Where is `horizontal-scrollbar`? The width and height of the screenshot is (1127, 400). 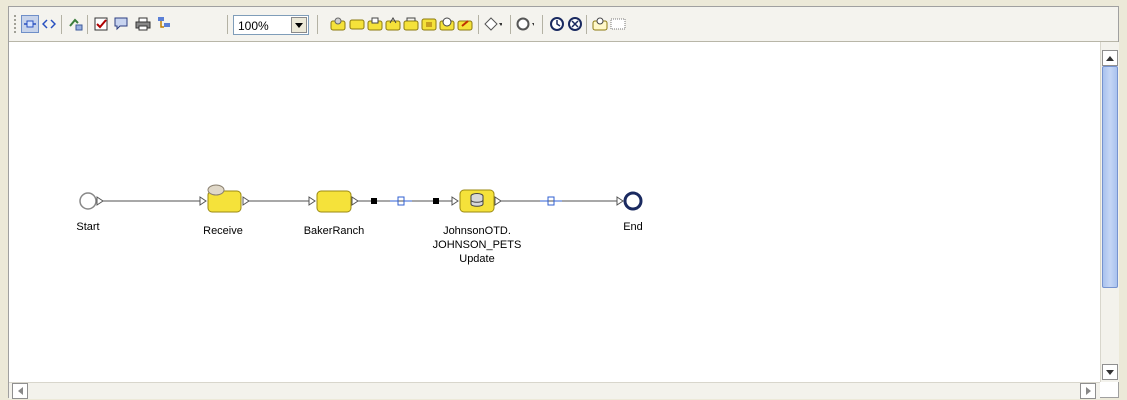 horizontal-scrollbar is located at coordinates (554, 390).